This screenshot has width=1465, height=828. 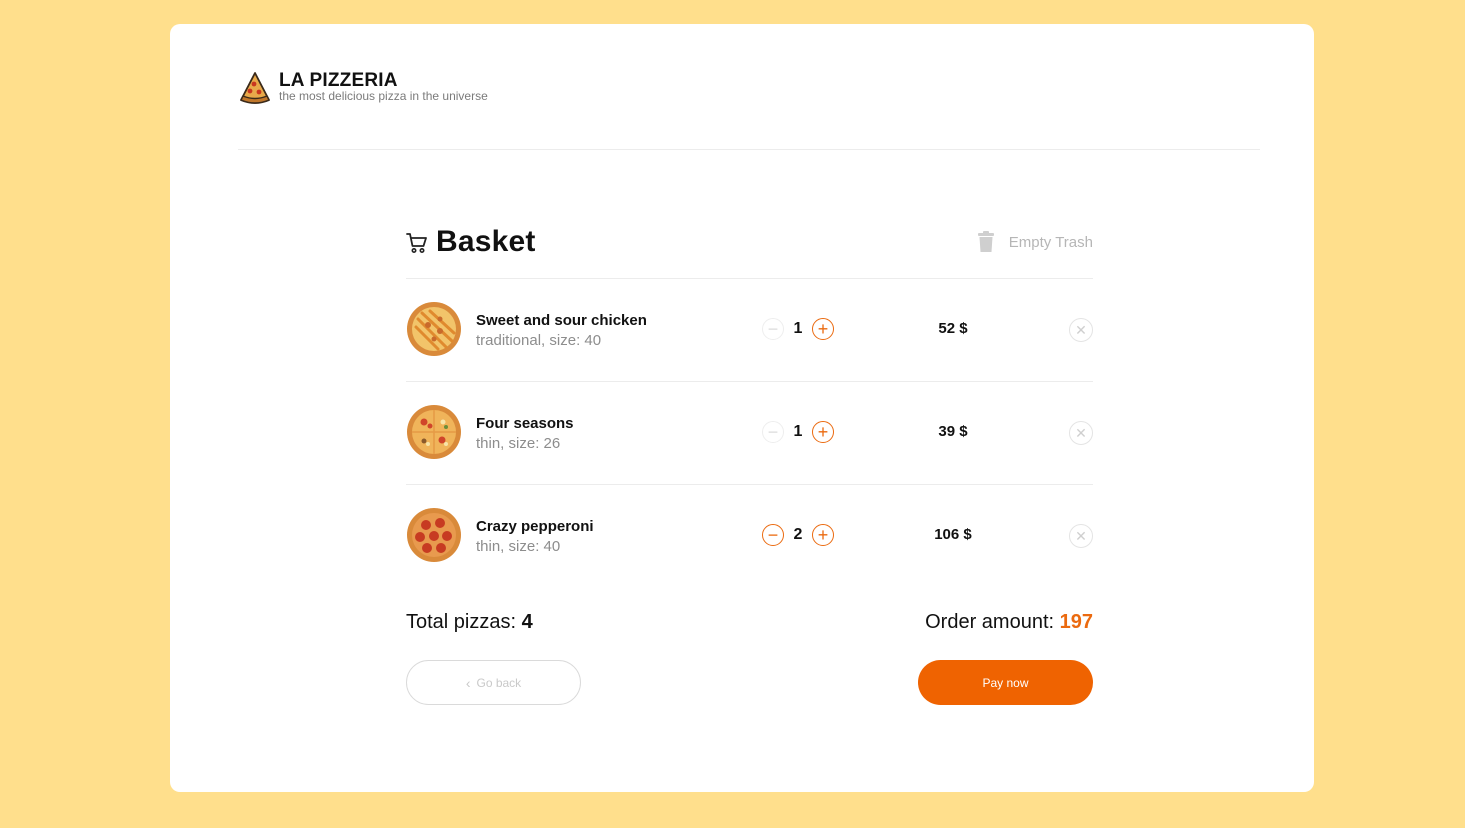 What do you see at coordinates (527, 622) in the screenshot?
I see `total-pizzas-value: 4` at bounding box center [527, 622].